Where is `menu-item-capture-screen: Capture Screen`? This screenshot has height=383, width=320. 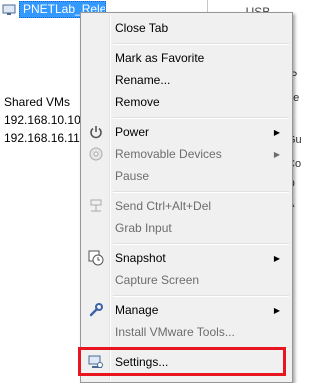 menu-item-capture-screen: Capture Screen is located at coordinates (186, 280).